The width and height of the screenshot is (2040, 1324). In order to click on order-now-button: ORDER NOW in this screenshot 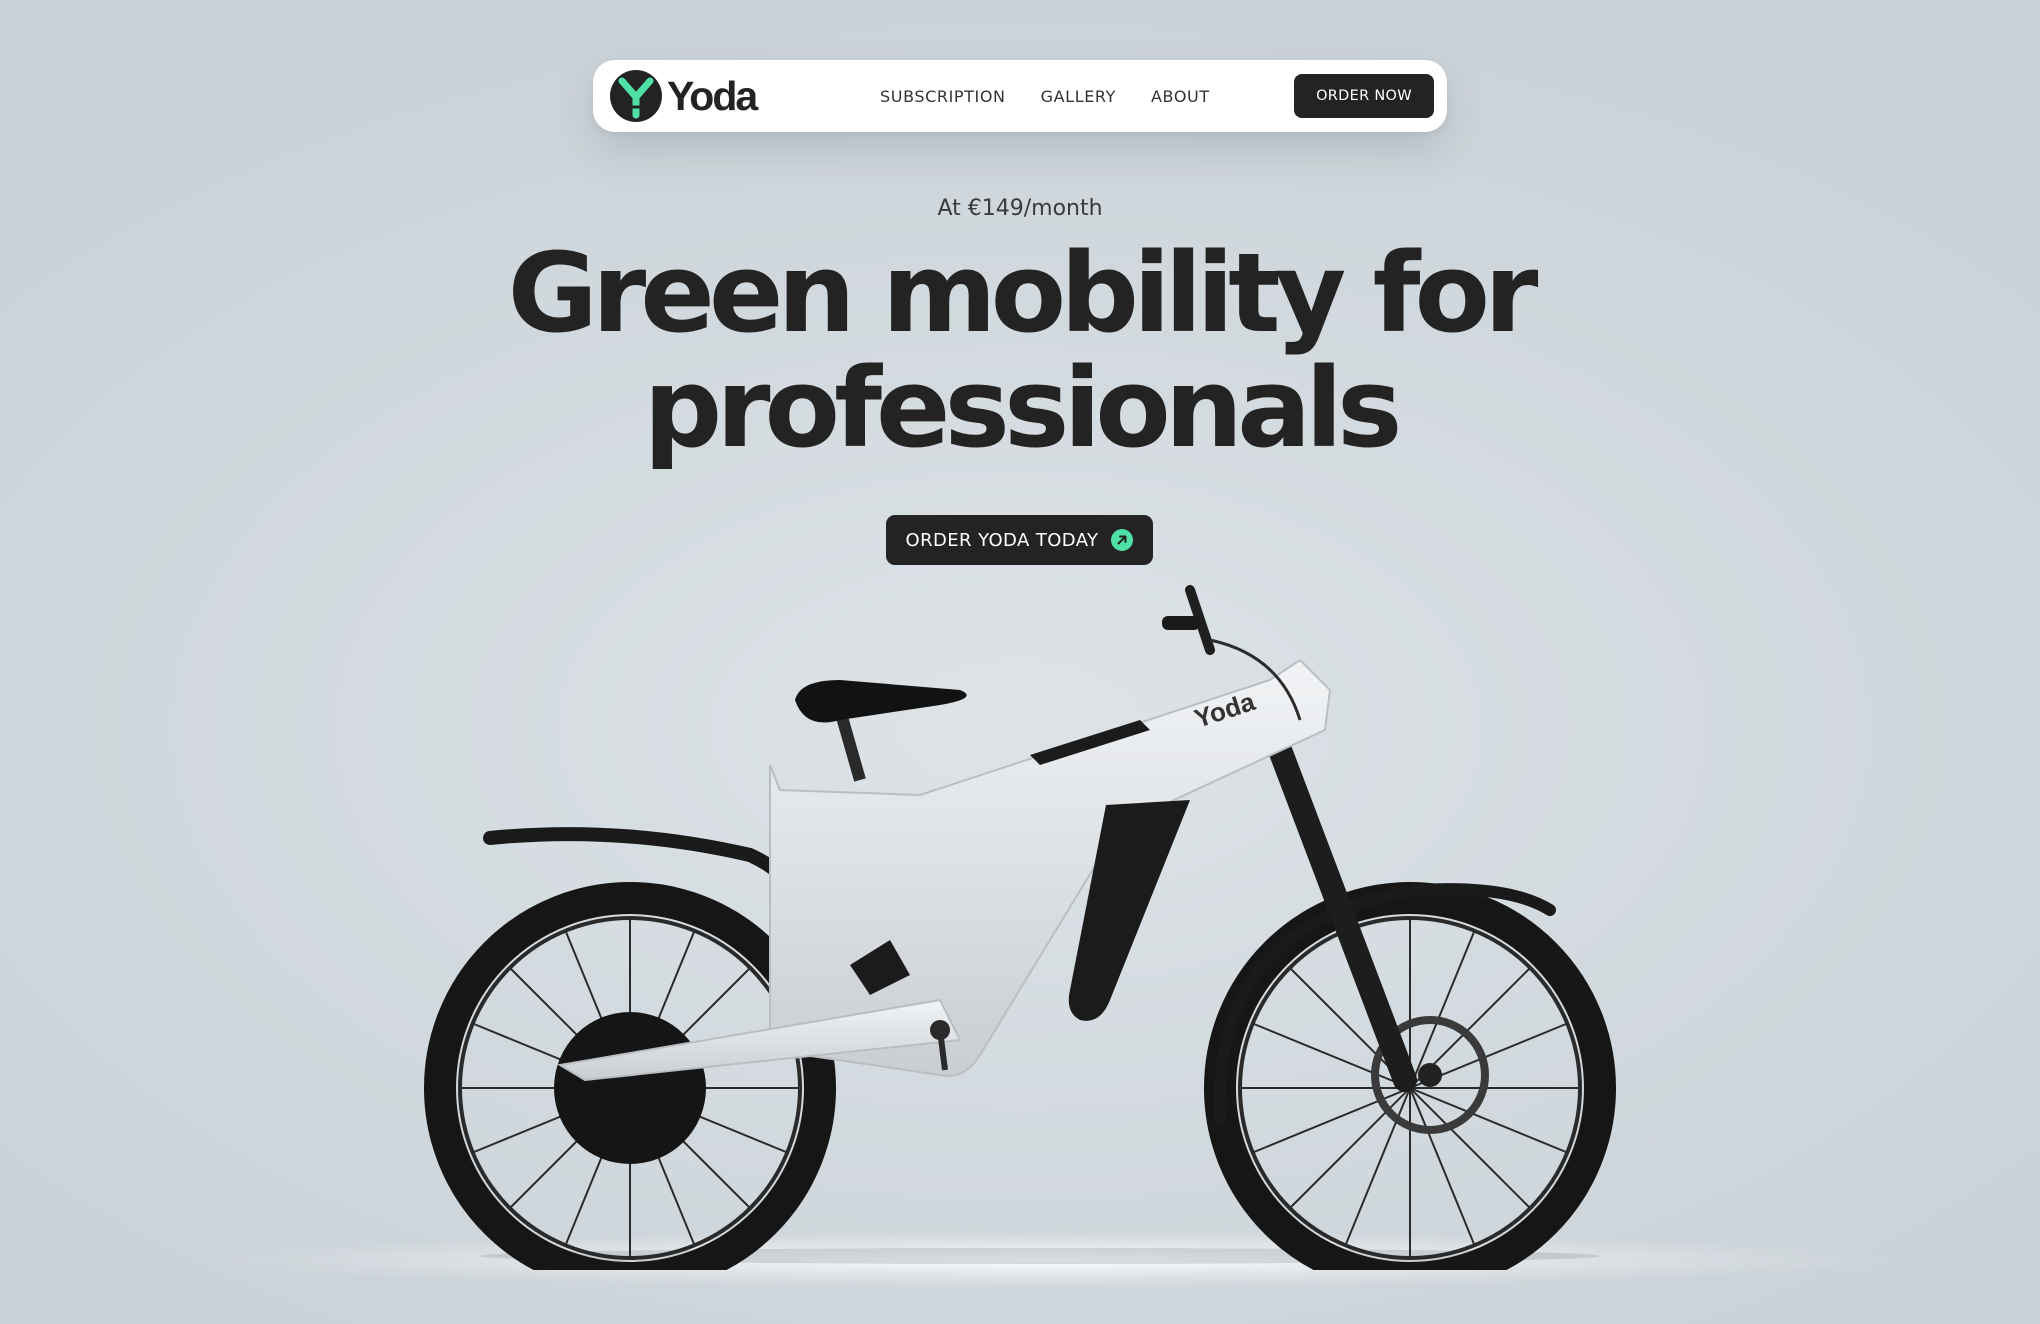, I will do `click(1364, 96)`.